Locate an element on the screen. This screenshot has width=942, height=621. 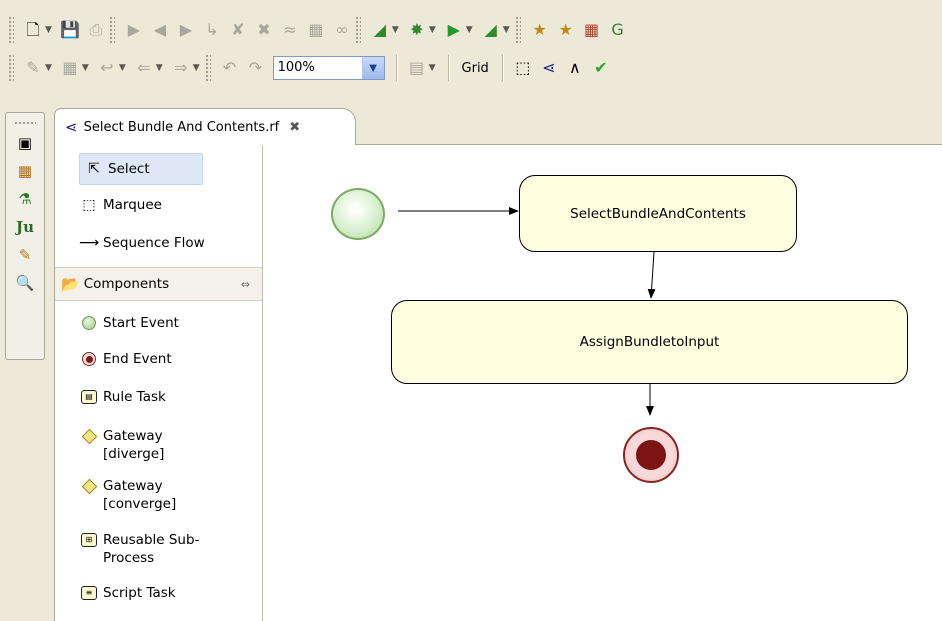
run-config-icon: ◢ is located at coordinates (380, 30).